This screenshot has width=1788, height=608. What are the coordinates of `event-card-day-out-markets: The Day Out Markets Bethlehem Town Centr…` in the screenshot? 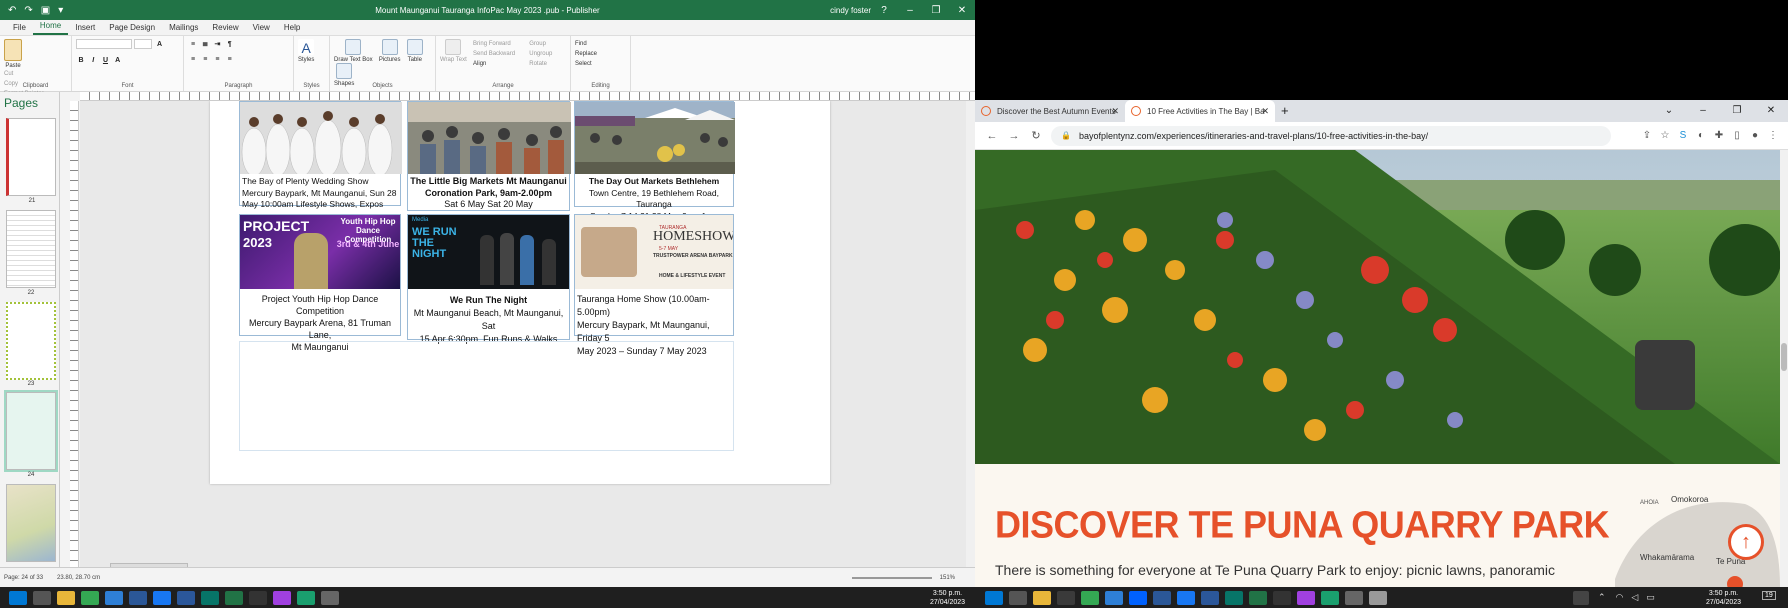 It's located at (654, 161).